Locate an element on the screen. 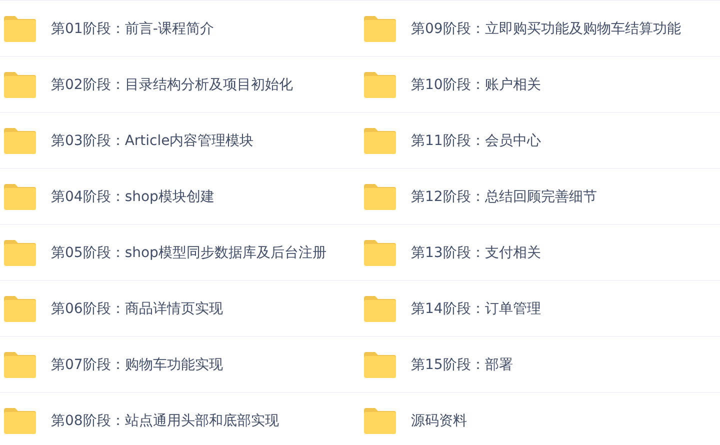 The height and width of the screenshot is (445, 720). folder-name: 第04阶段：shop模块创建 is located at coordinates (132, 197).